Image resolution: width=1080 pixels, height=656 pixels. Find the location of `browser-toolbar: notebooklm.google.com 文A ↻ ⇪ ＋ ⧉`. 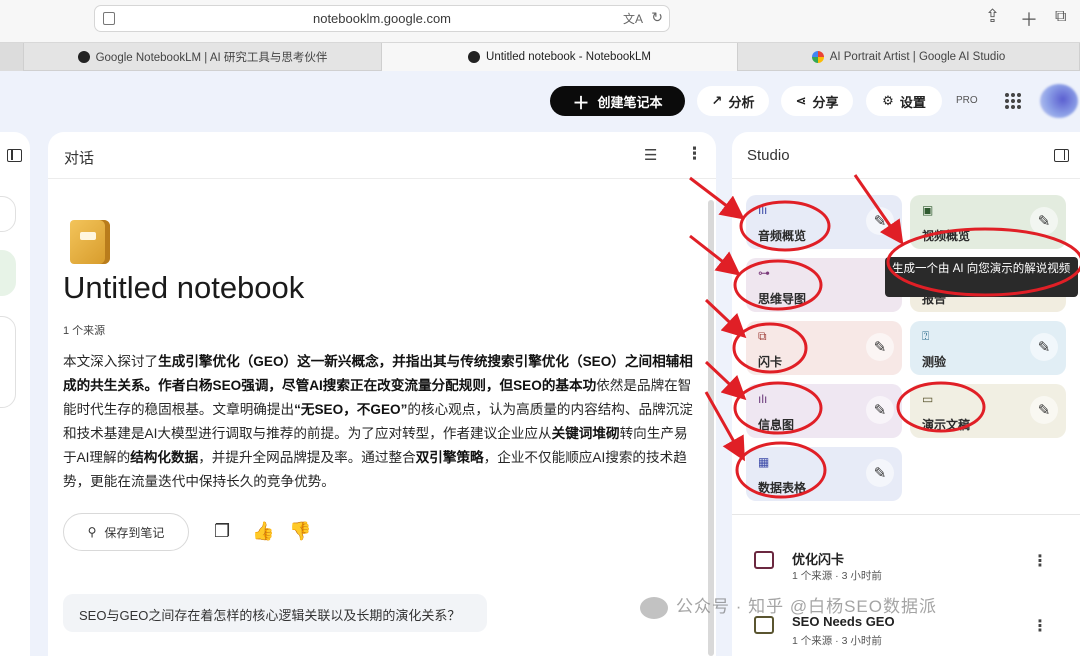

browser-toolbar: notebooklm.google.com 文A ↻ ⇪ ＋ ⧉ is located at coordinates (540, 21).